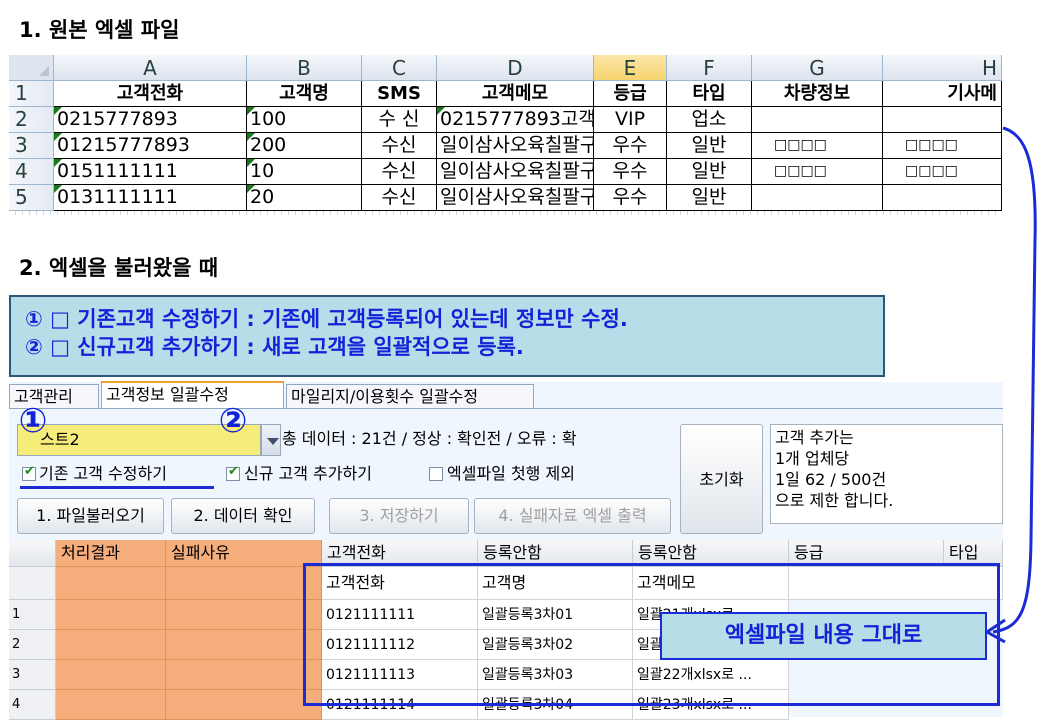  Describe the element at coordinates (99, 30) in the screenshot. I see `section1-title: 1. 원본 엑셀 파일` at that location.